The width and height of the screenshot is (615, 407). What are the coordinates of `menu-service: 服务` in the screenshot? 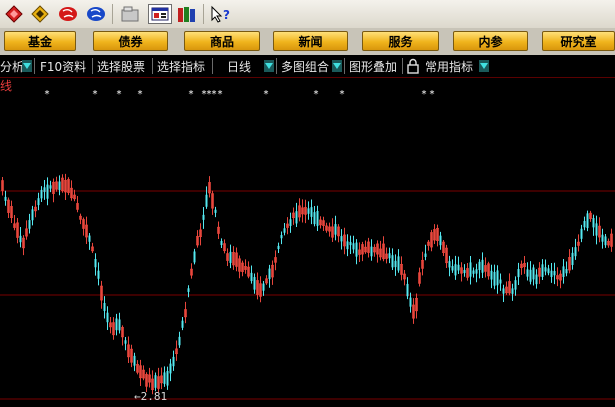 It's located at (400, 41).